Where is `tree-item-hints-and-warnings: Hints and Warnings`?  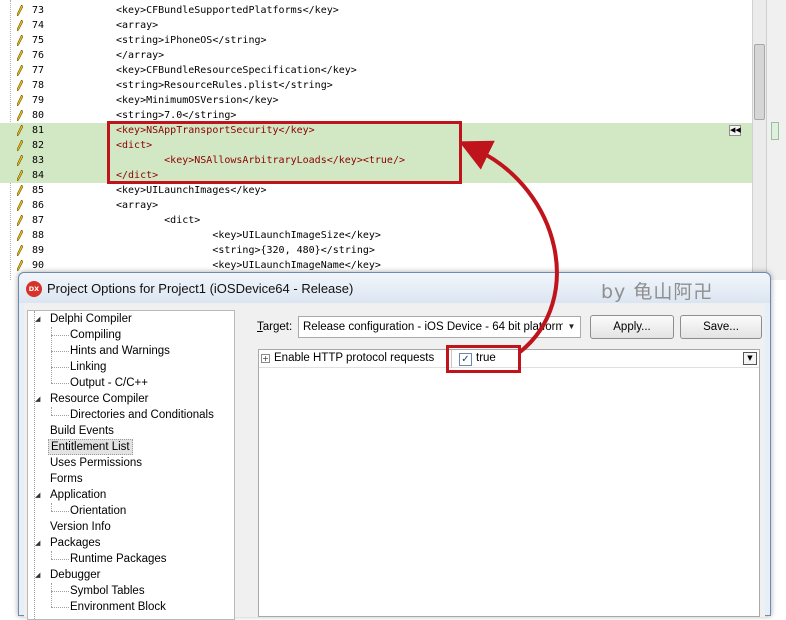
tree-item-hints-and-warnings: Hints and Warnings is located at coordinates (120, 351).